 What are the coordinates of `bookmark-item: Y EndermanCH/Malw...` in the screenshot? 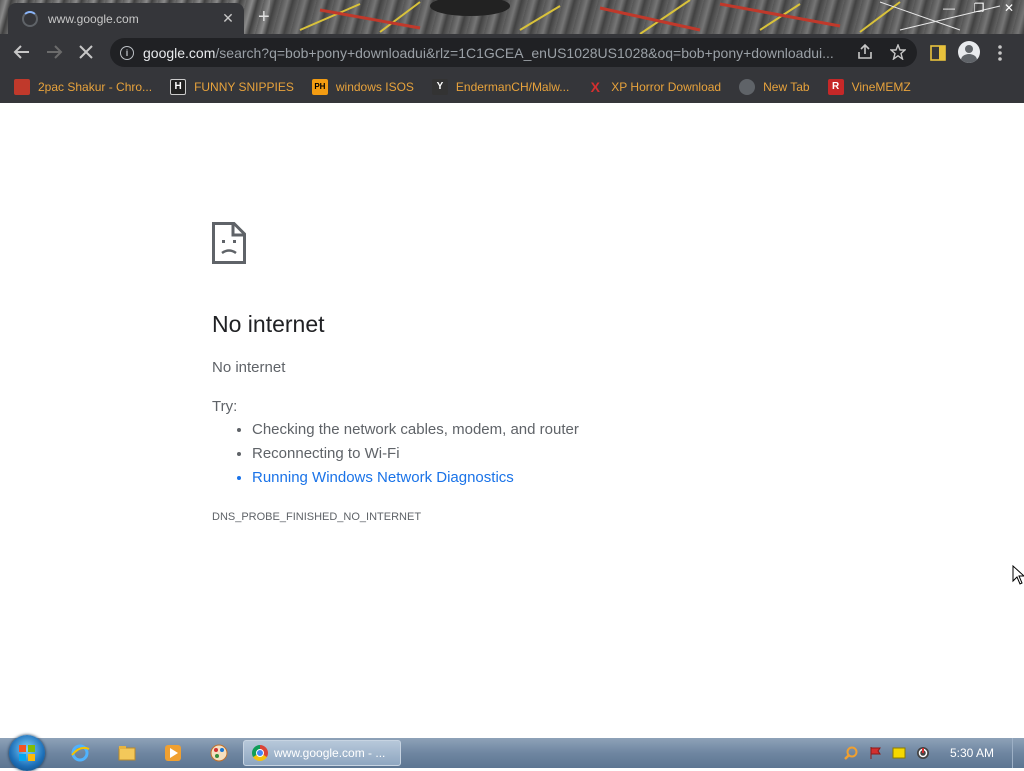 It's located at (500, 87).